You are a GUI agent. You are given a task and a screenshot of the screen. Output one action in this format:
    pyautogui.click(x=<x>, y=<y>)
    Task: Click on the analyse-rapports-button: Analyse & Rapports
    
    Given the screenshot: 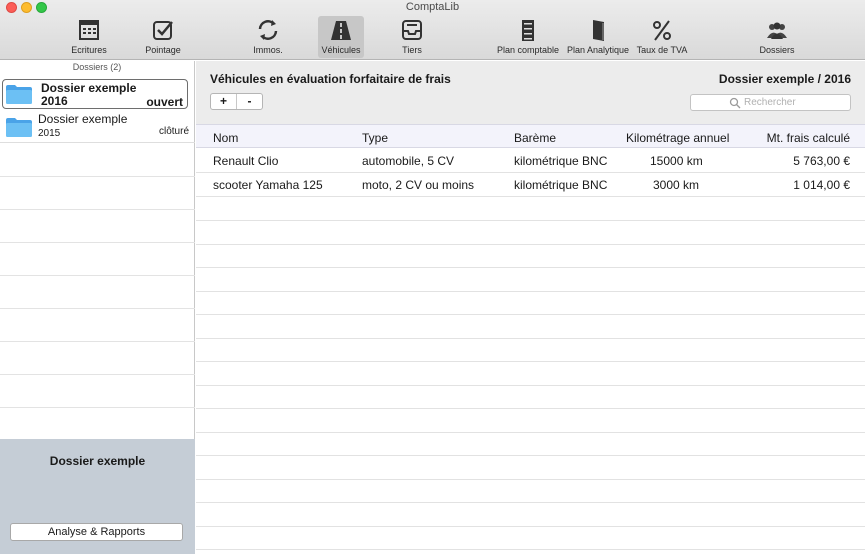 What is the action you would take?
    pyautogui.click(x=96, y=532)
    